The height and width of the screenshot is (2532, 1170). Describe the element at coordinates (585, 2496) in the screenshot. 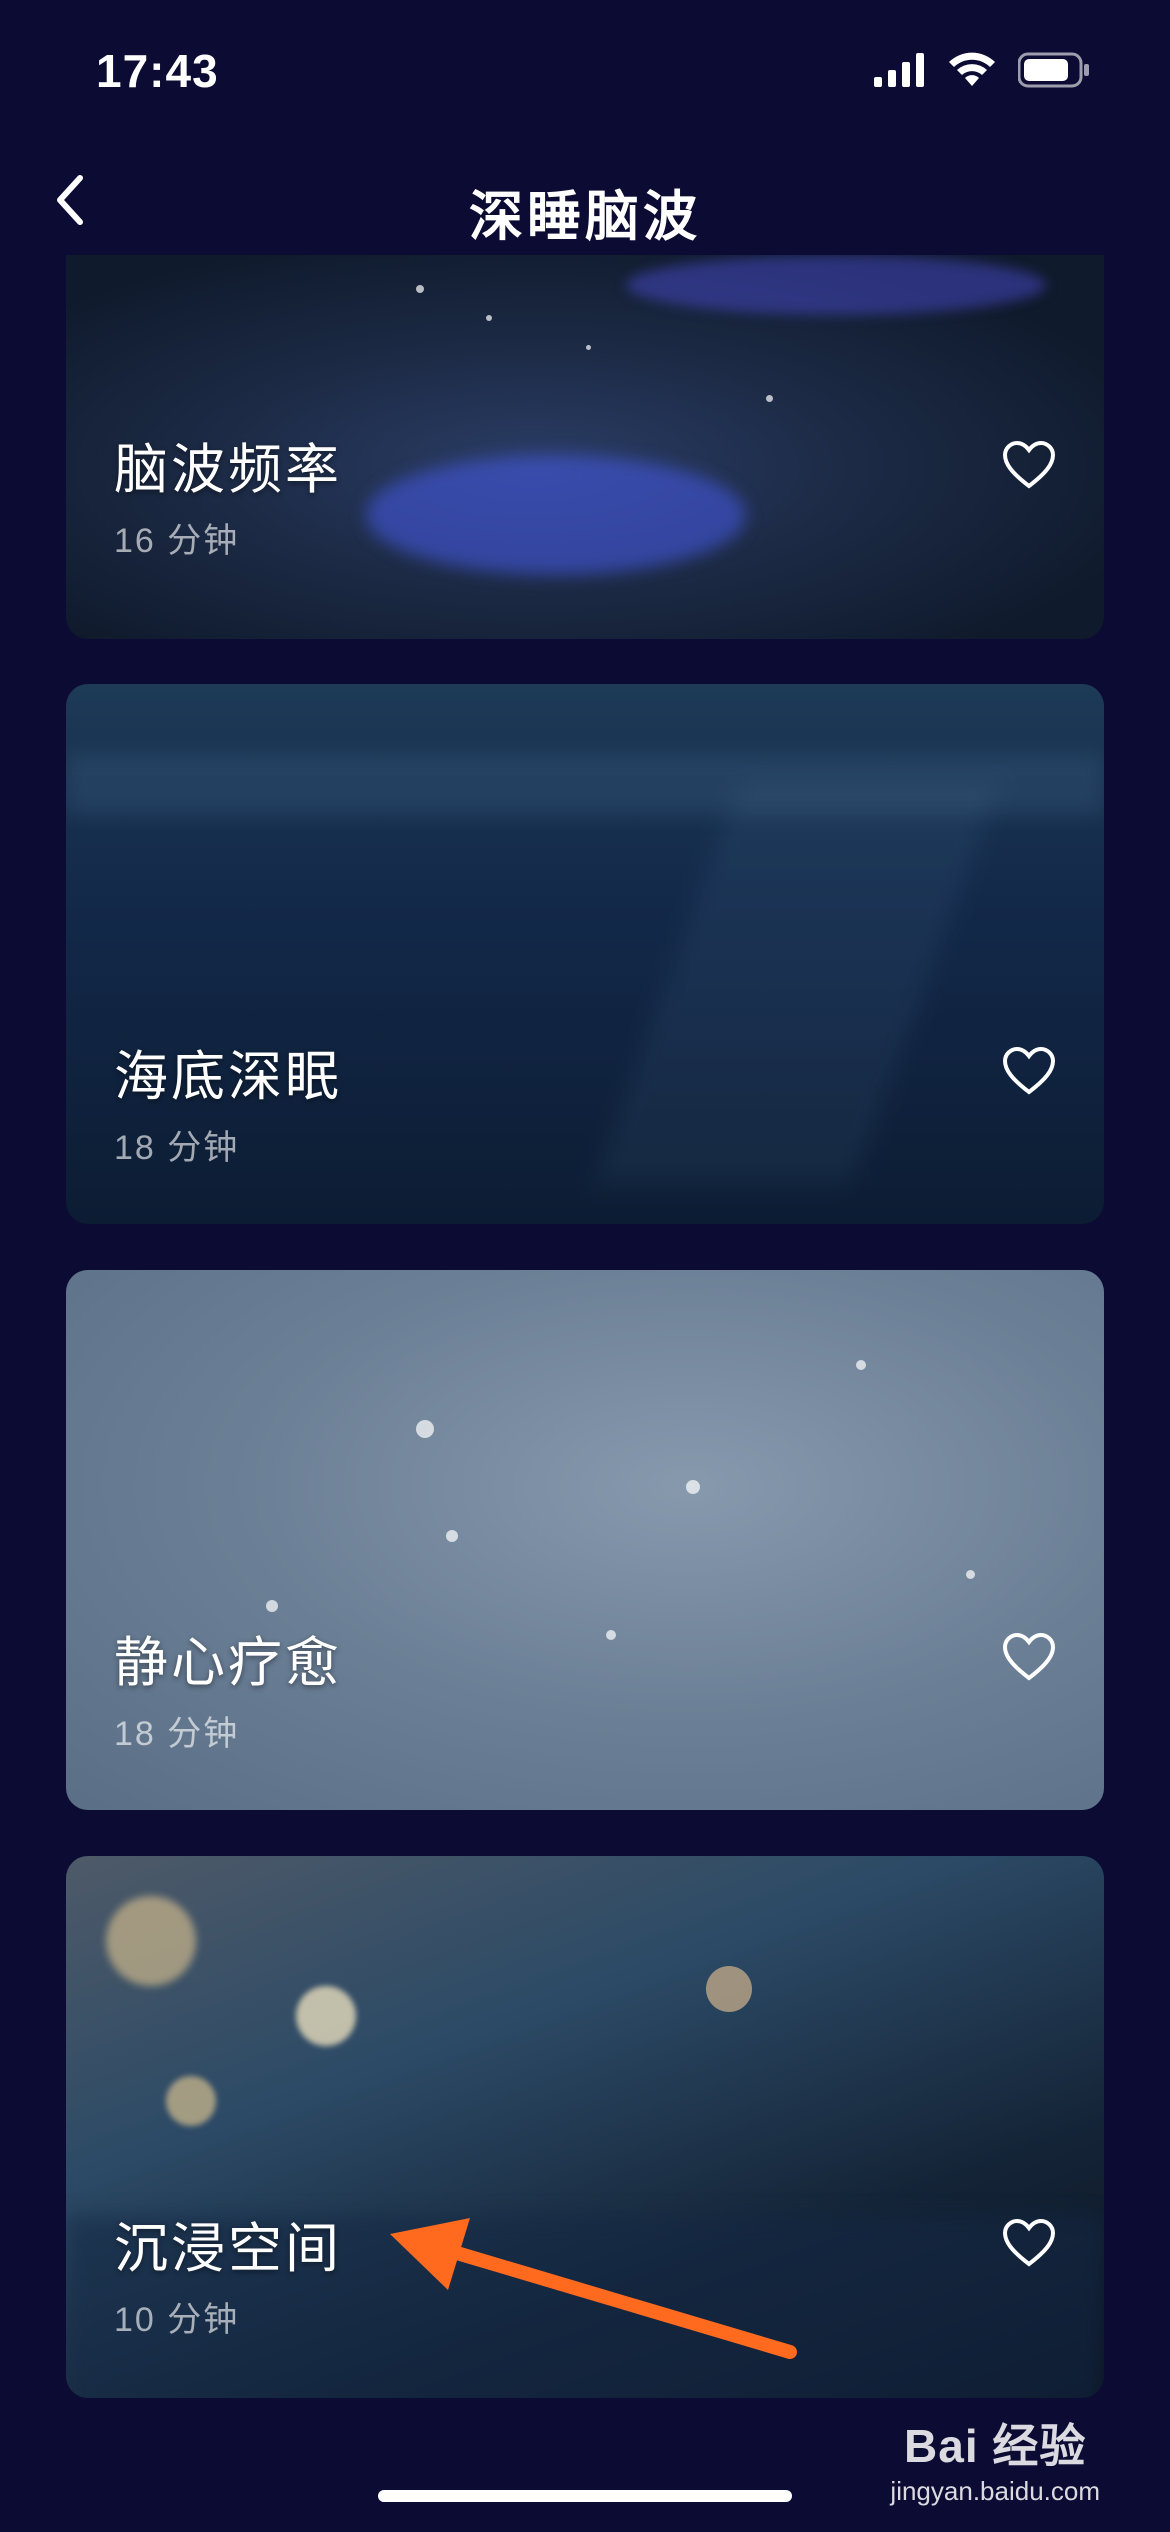

I see `home-indicator` at that location.